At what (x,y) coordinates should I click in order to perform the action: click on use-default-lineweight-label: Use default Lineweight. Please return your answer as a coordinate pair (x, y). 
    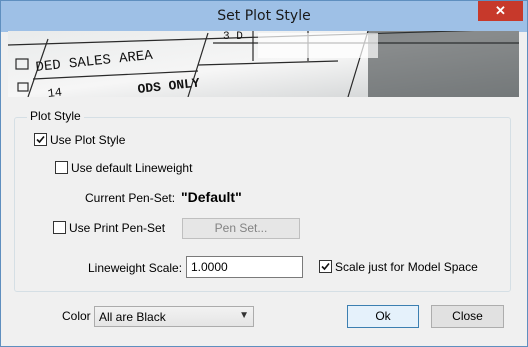
    Looking at the image, I should click on (131, 168).